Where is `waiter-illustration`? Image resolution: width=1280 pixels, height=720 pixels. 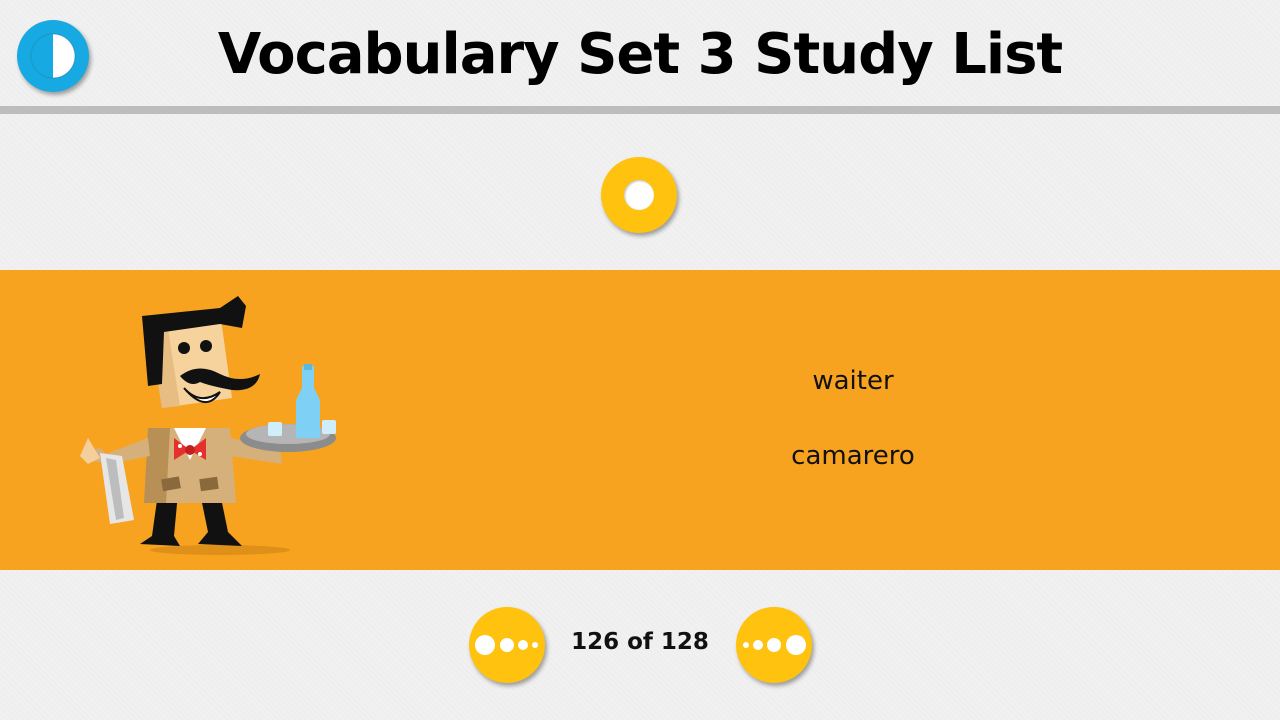
waiter-illustration is located at coordinates (208, 425).